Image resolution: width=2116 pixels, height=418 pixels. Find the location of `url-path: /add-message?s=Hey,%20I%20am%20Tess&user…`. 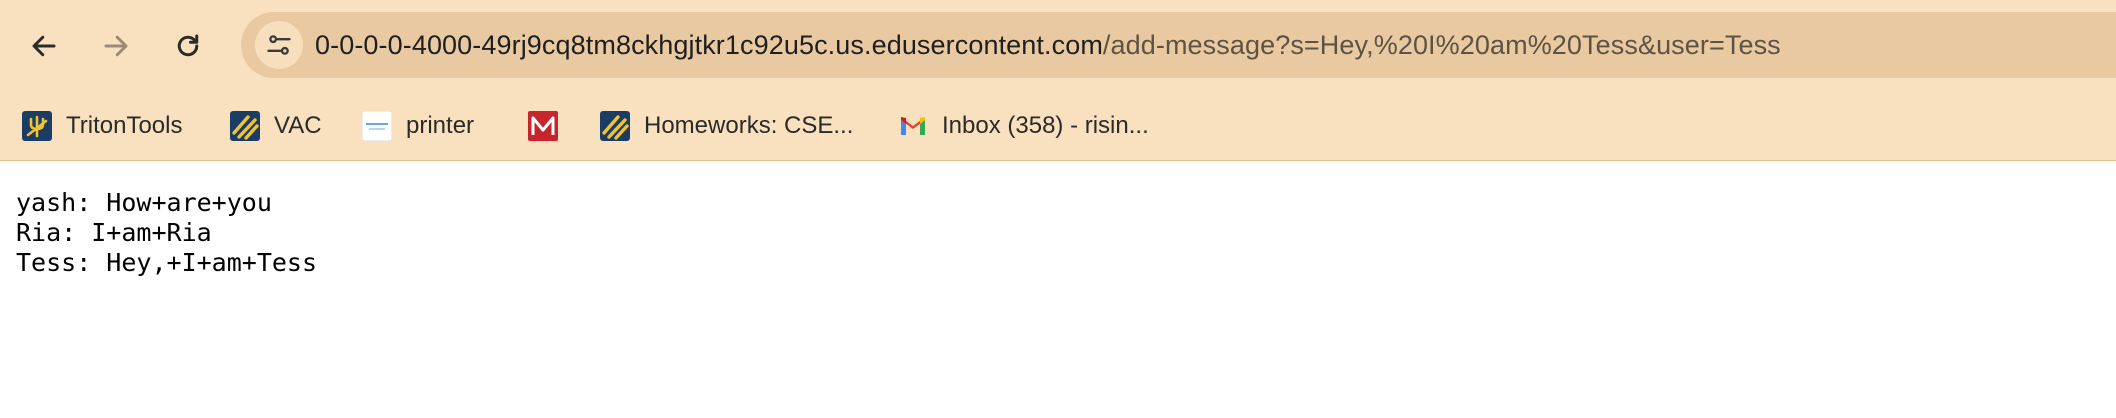

url-path: /add-message?s=Hey,%20I%20am%20Tess&user… is located at coordinates (1441, 45).